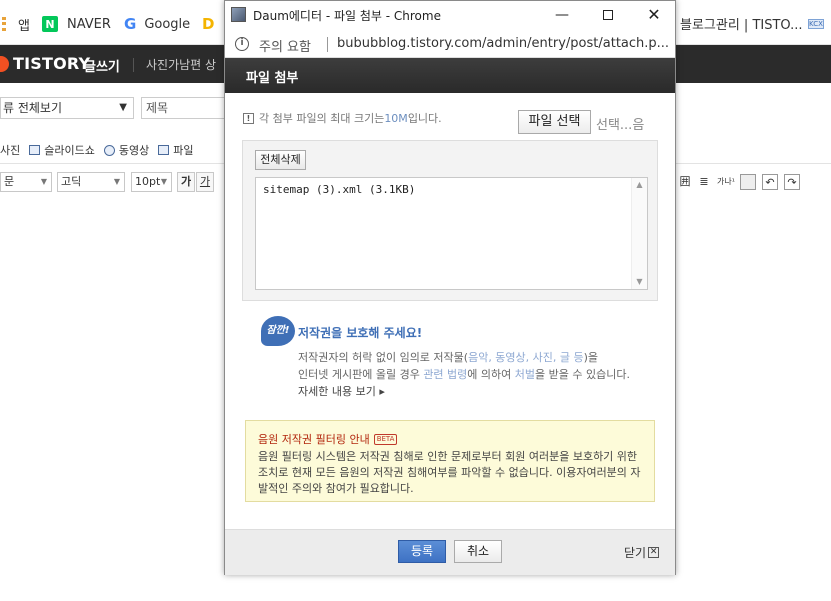 The height and width of the screenshot is (601, 831). What do you see at coordinates (186, 182) in the screenshot?
I see `bold-button: 가` at bounding box center [186, 182].